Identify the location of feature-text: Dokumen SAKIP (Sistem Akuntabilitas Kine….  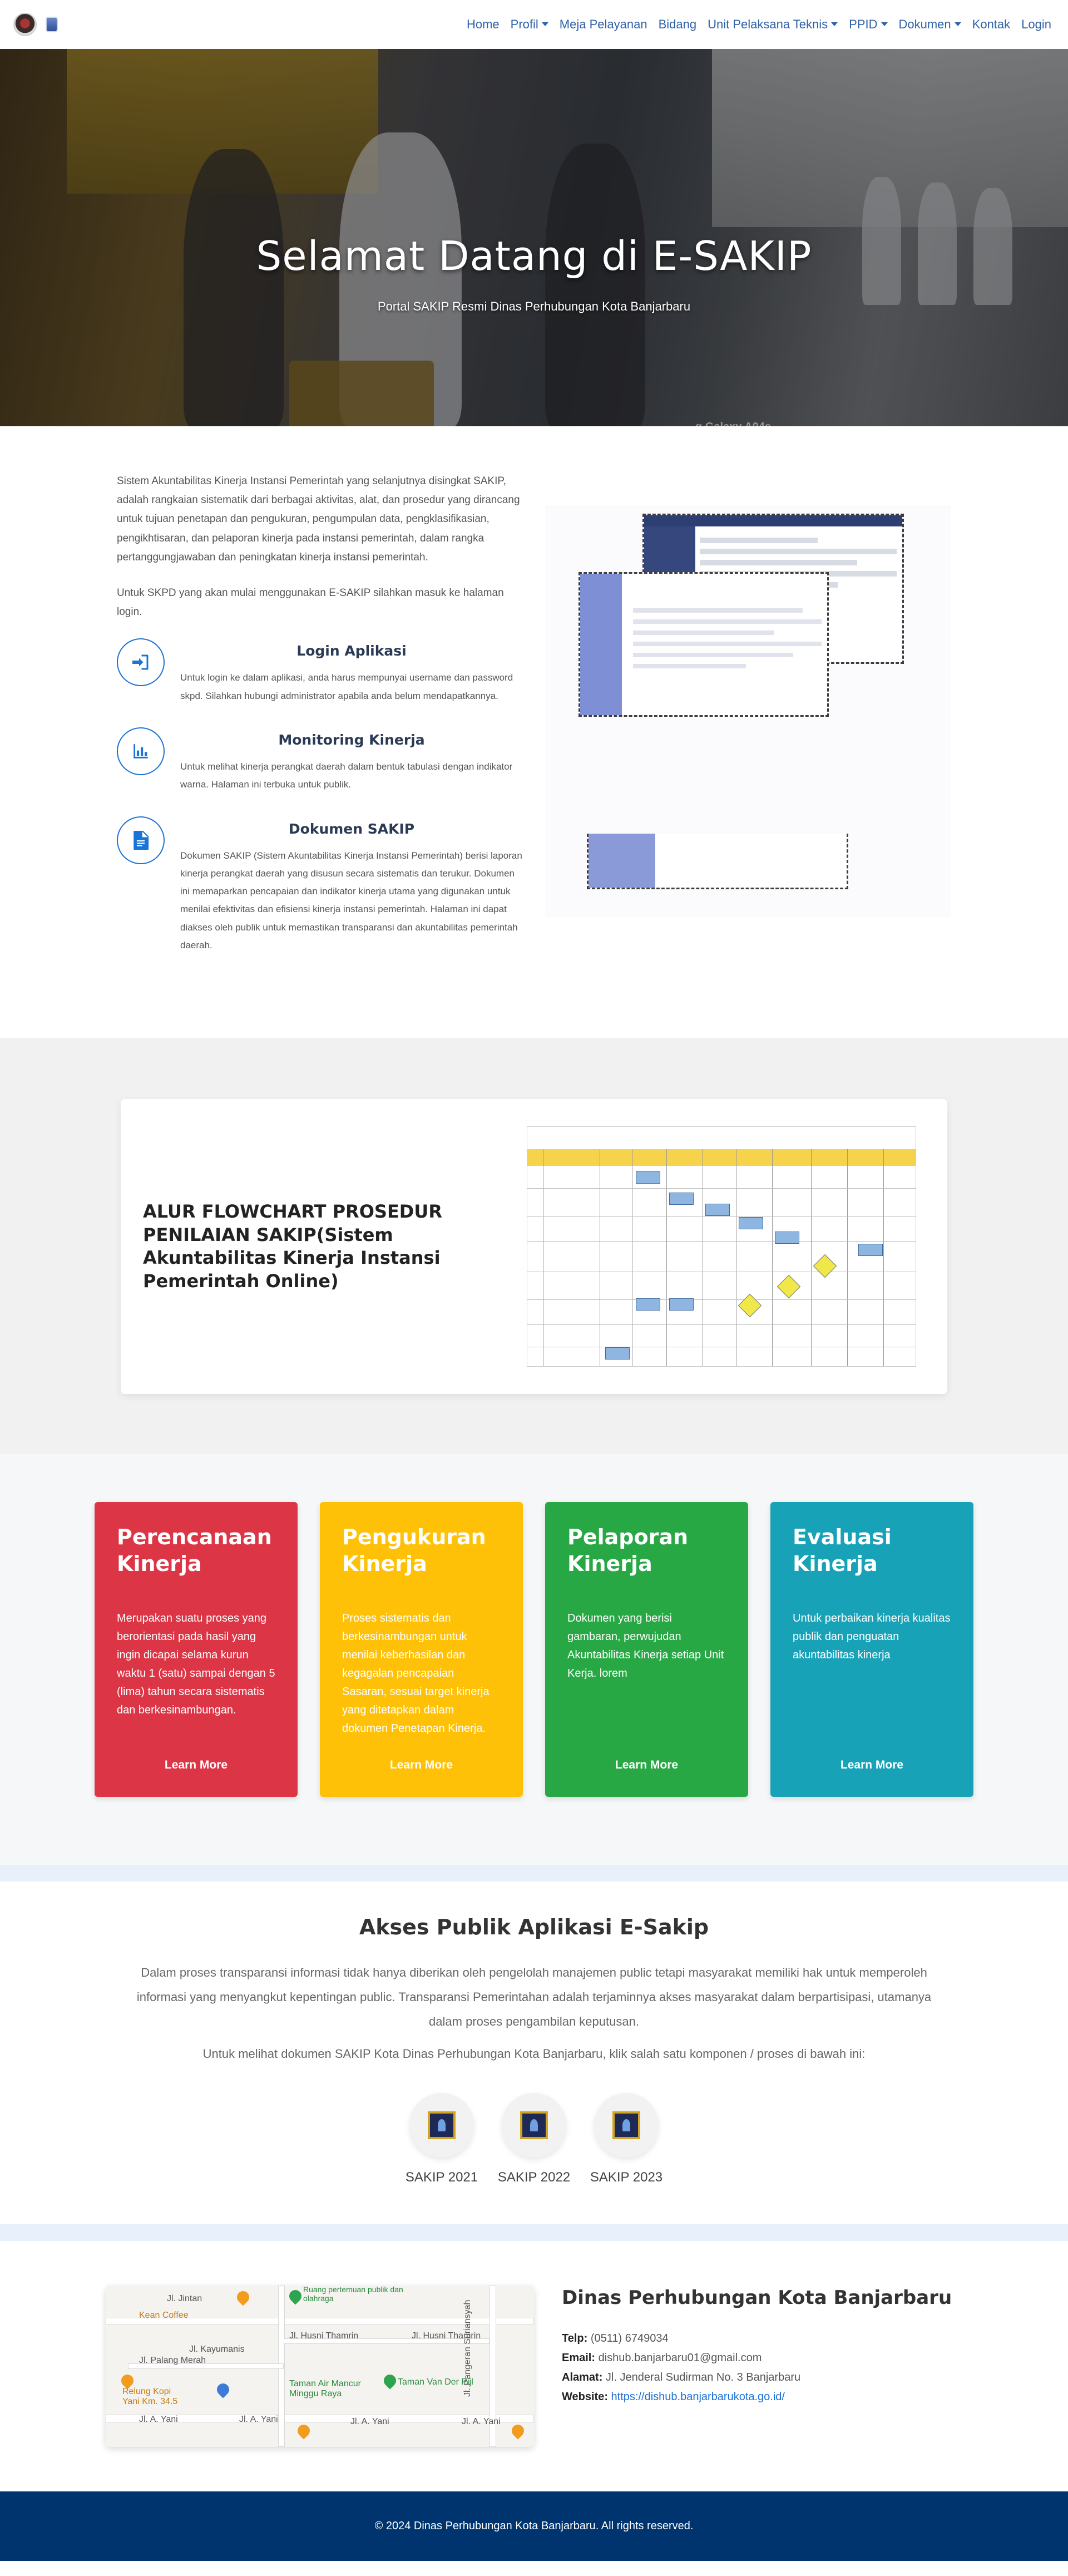
(351, 900).